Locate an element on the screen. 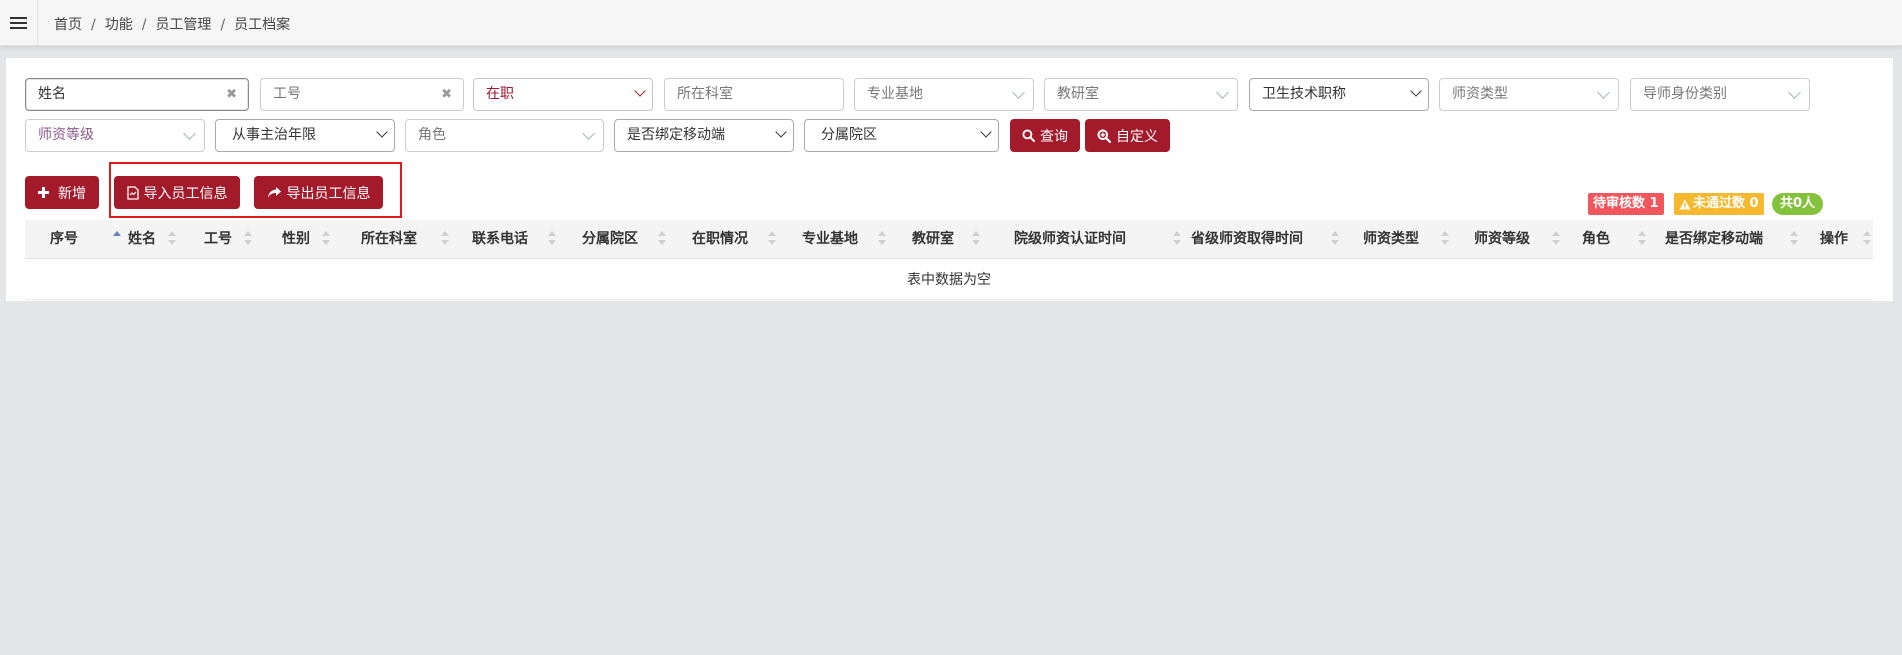  campus-value: 分属院区 is located at coordinates (849, 135).